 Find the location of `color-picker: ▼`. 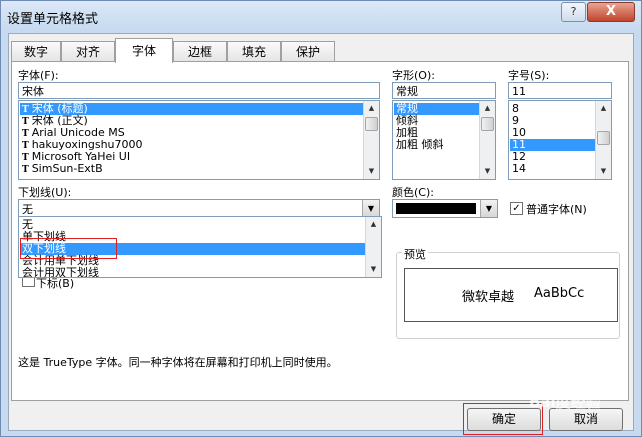

color-picker: ▼ is located at coordinates (445, 208).